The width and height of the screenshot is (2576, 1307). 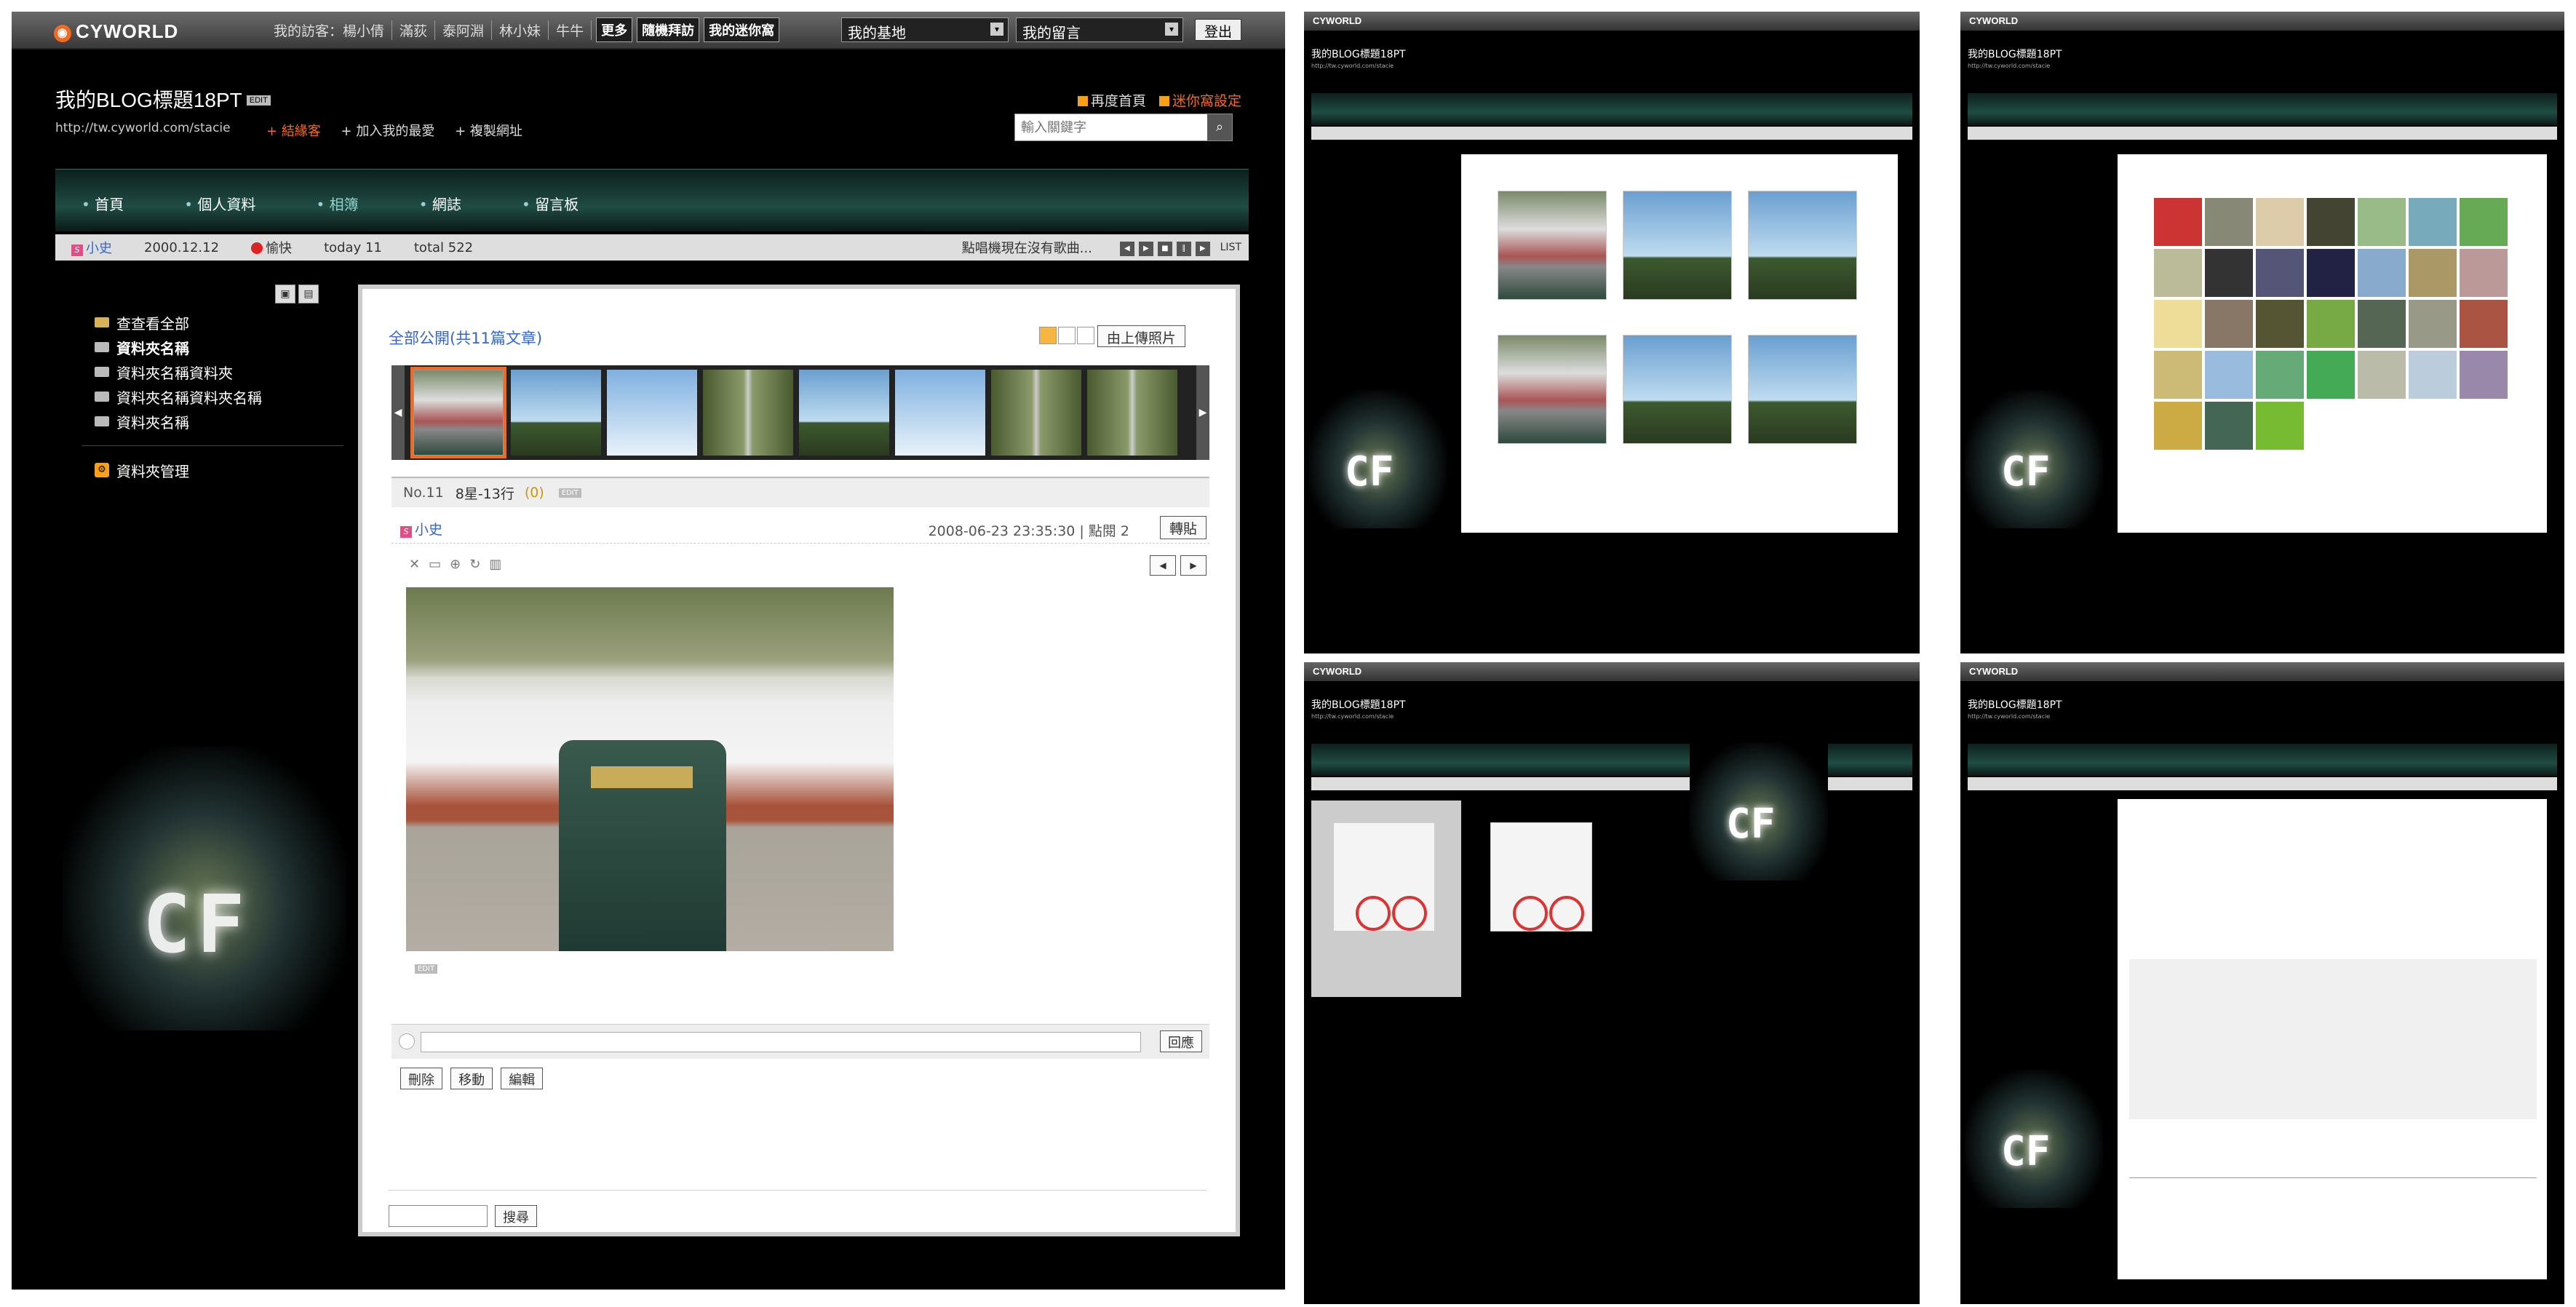 What do you see at coordinates (438, 1216) in the screenshot?
I see `album-search-input` at bounding box center [438, 1216].